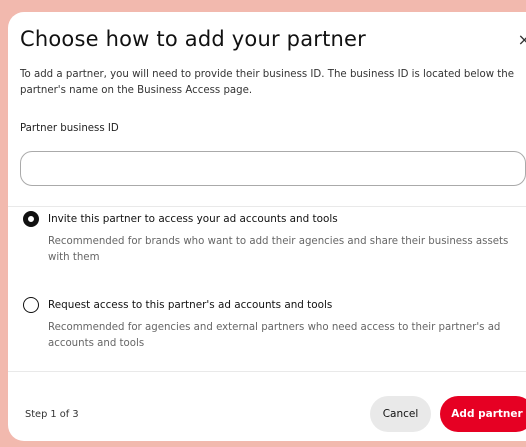 The image size is (526, 447). I want to click on close-icon: ×, so click(522, 39).